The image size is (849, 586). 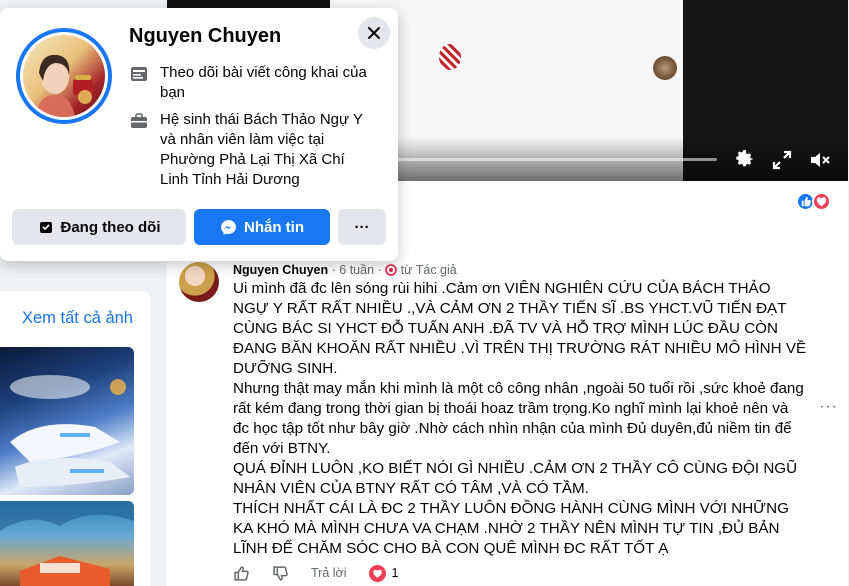 What do you see at coordinates (263, 82) in the screenshot?
I see `follow-info-text: Theo dõi bài viết công khai của bạn` at bounding box center [263, 82].